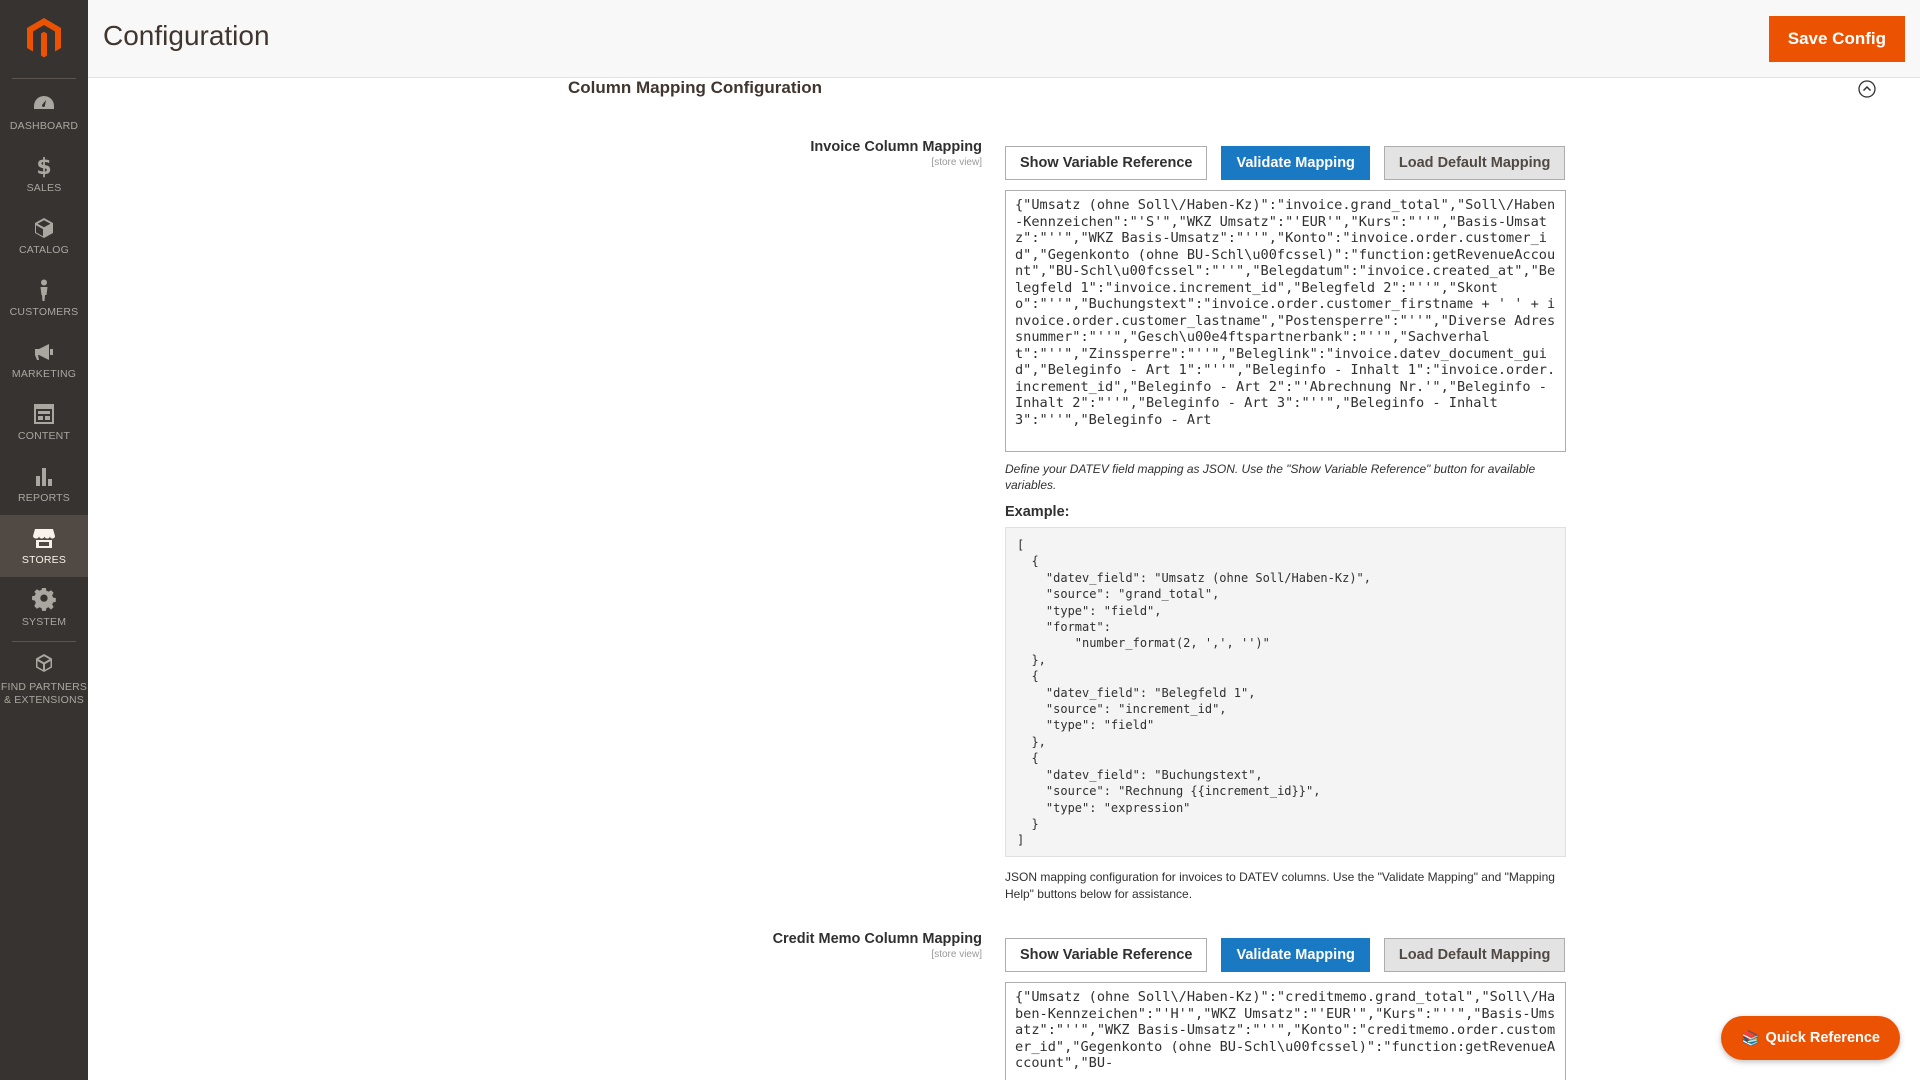 The image size is (1920, 1080). What do you see at coordinates (44, 125) in the screenshot?
I see `sidebar-item-label: DASHBOARD` at bounding box center [44, 125].